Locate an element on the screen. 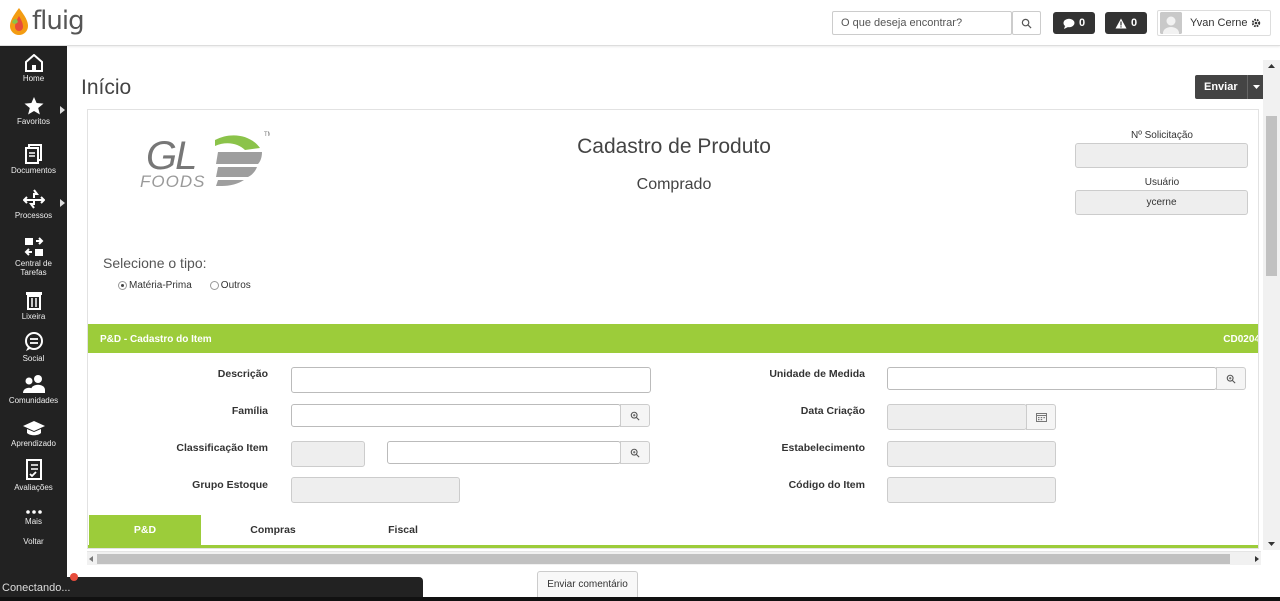  vertical-scroll-thumb is located at coordinates (1271, 196).